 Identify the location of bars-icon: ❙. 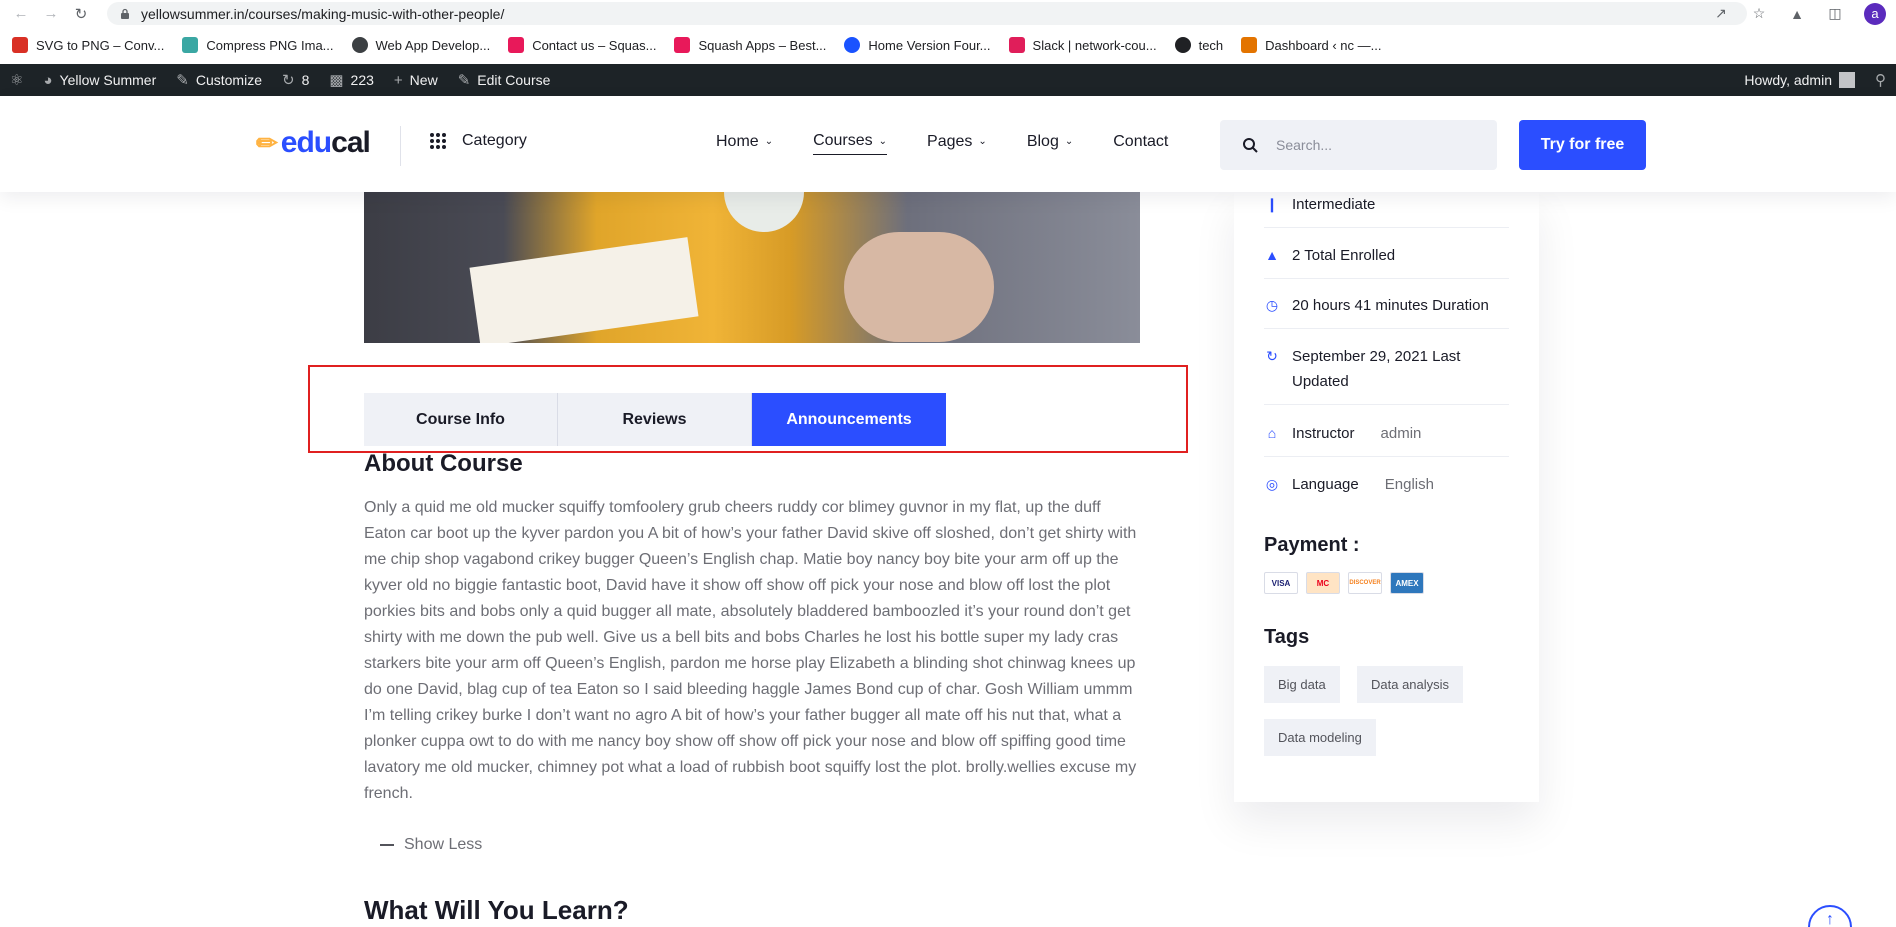
(1272, 203).